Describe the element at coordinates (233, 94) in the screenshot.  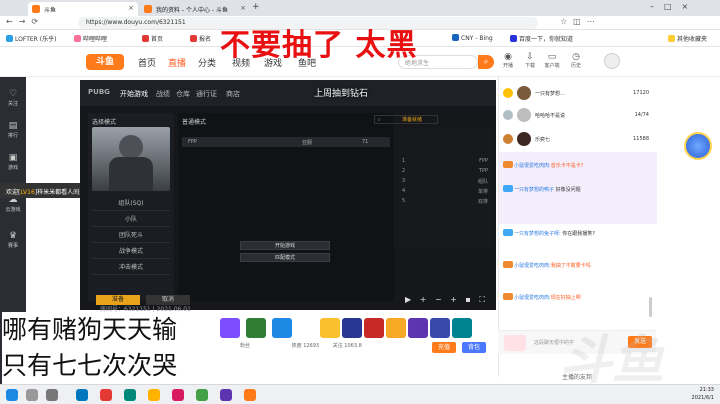
I see `game-tab: 商店` at that location.